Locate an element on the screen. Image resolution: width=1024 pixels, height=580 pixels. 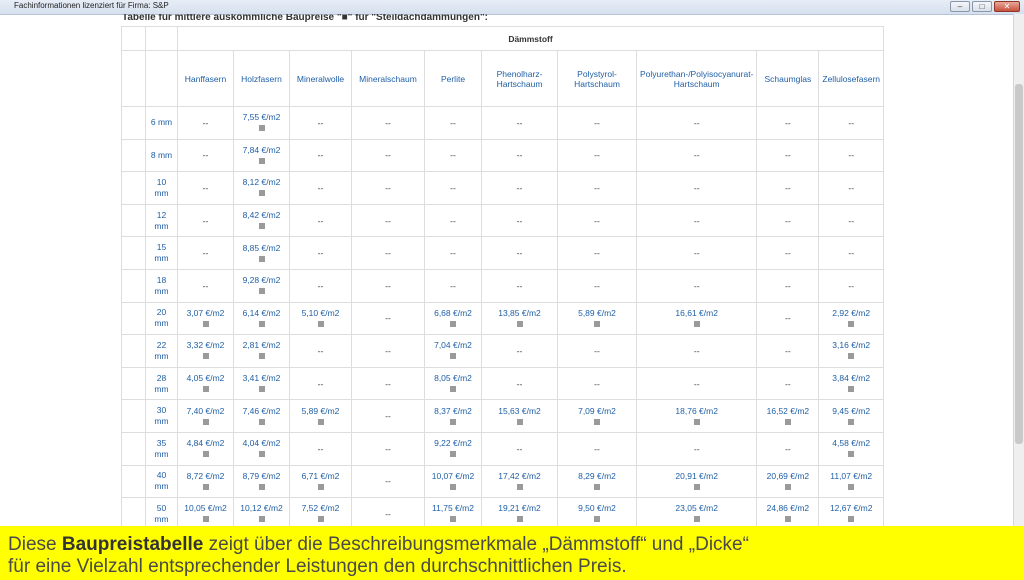
price-link: 8,85 €/m2 is located at coordinates (261, 248).